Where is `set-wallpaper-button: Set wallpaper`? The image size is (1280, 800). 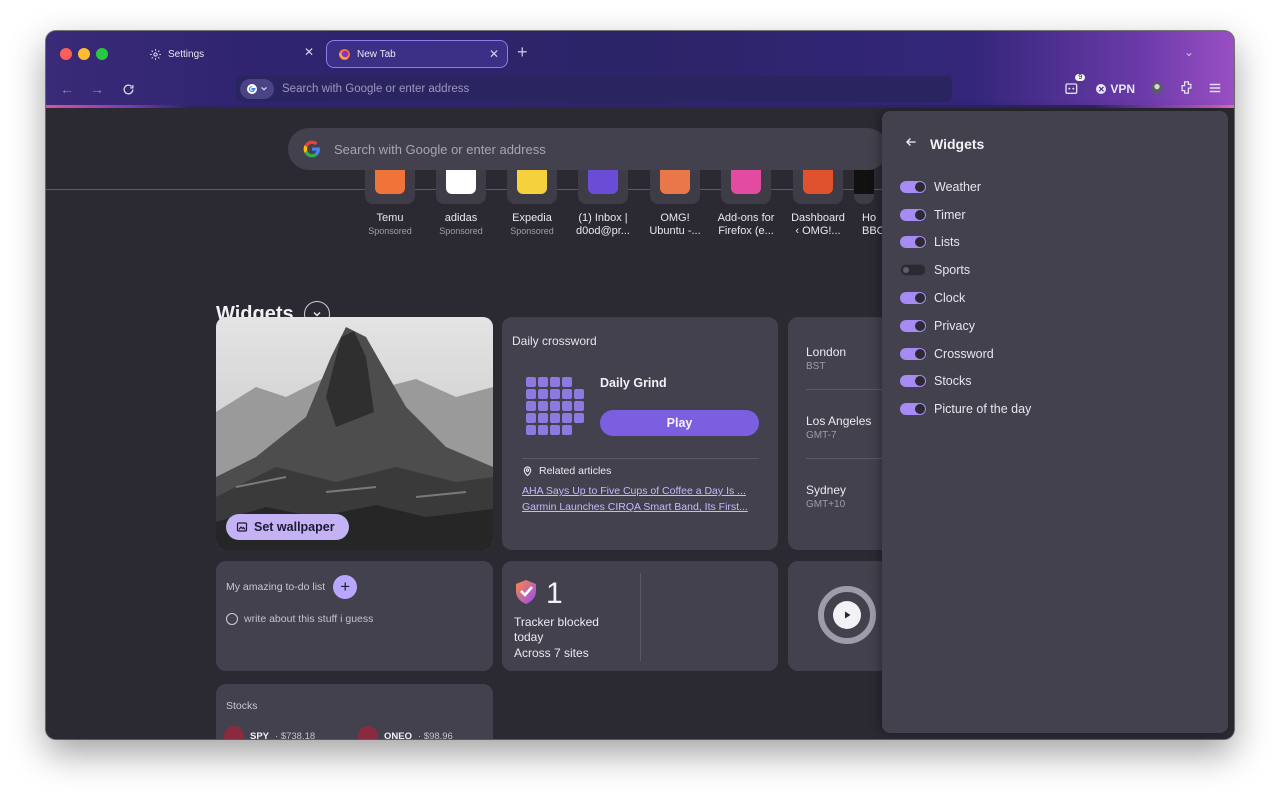
set-wallpaper-button: Set wallpaper is located at coordinates (287, 527).